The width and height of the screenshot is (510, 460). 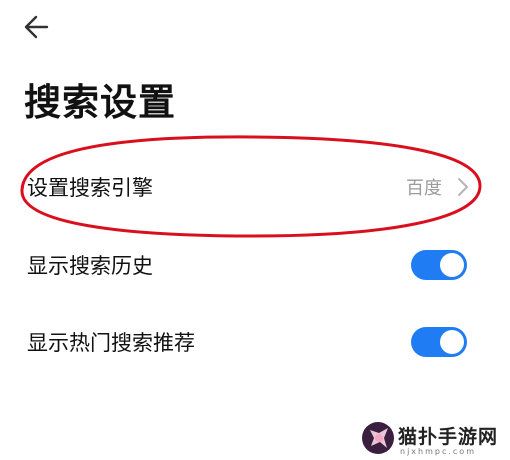 I want to click on search-history-label: 显示搜索历史, so click(x=90, y=266).